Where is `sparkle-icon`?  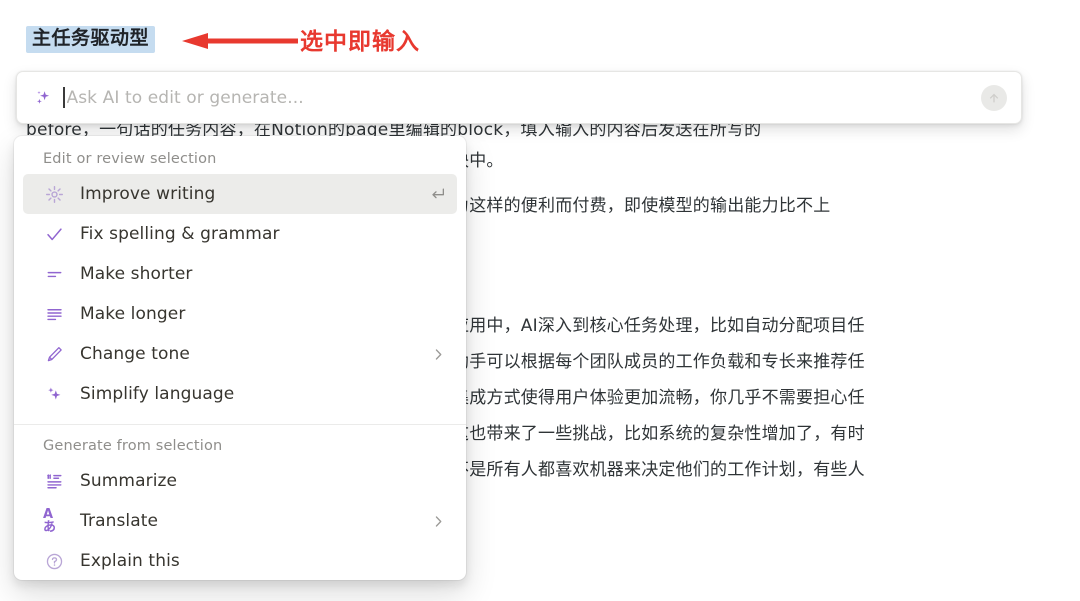 sparkle-icon is located at coordinates (43, 97).